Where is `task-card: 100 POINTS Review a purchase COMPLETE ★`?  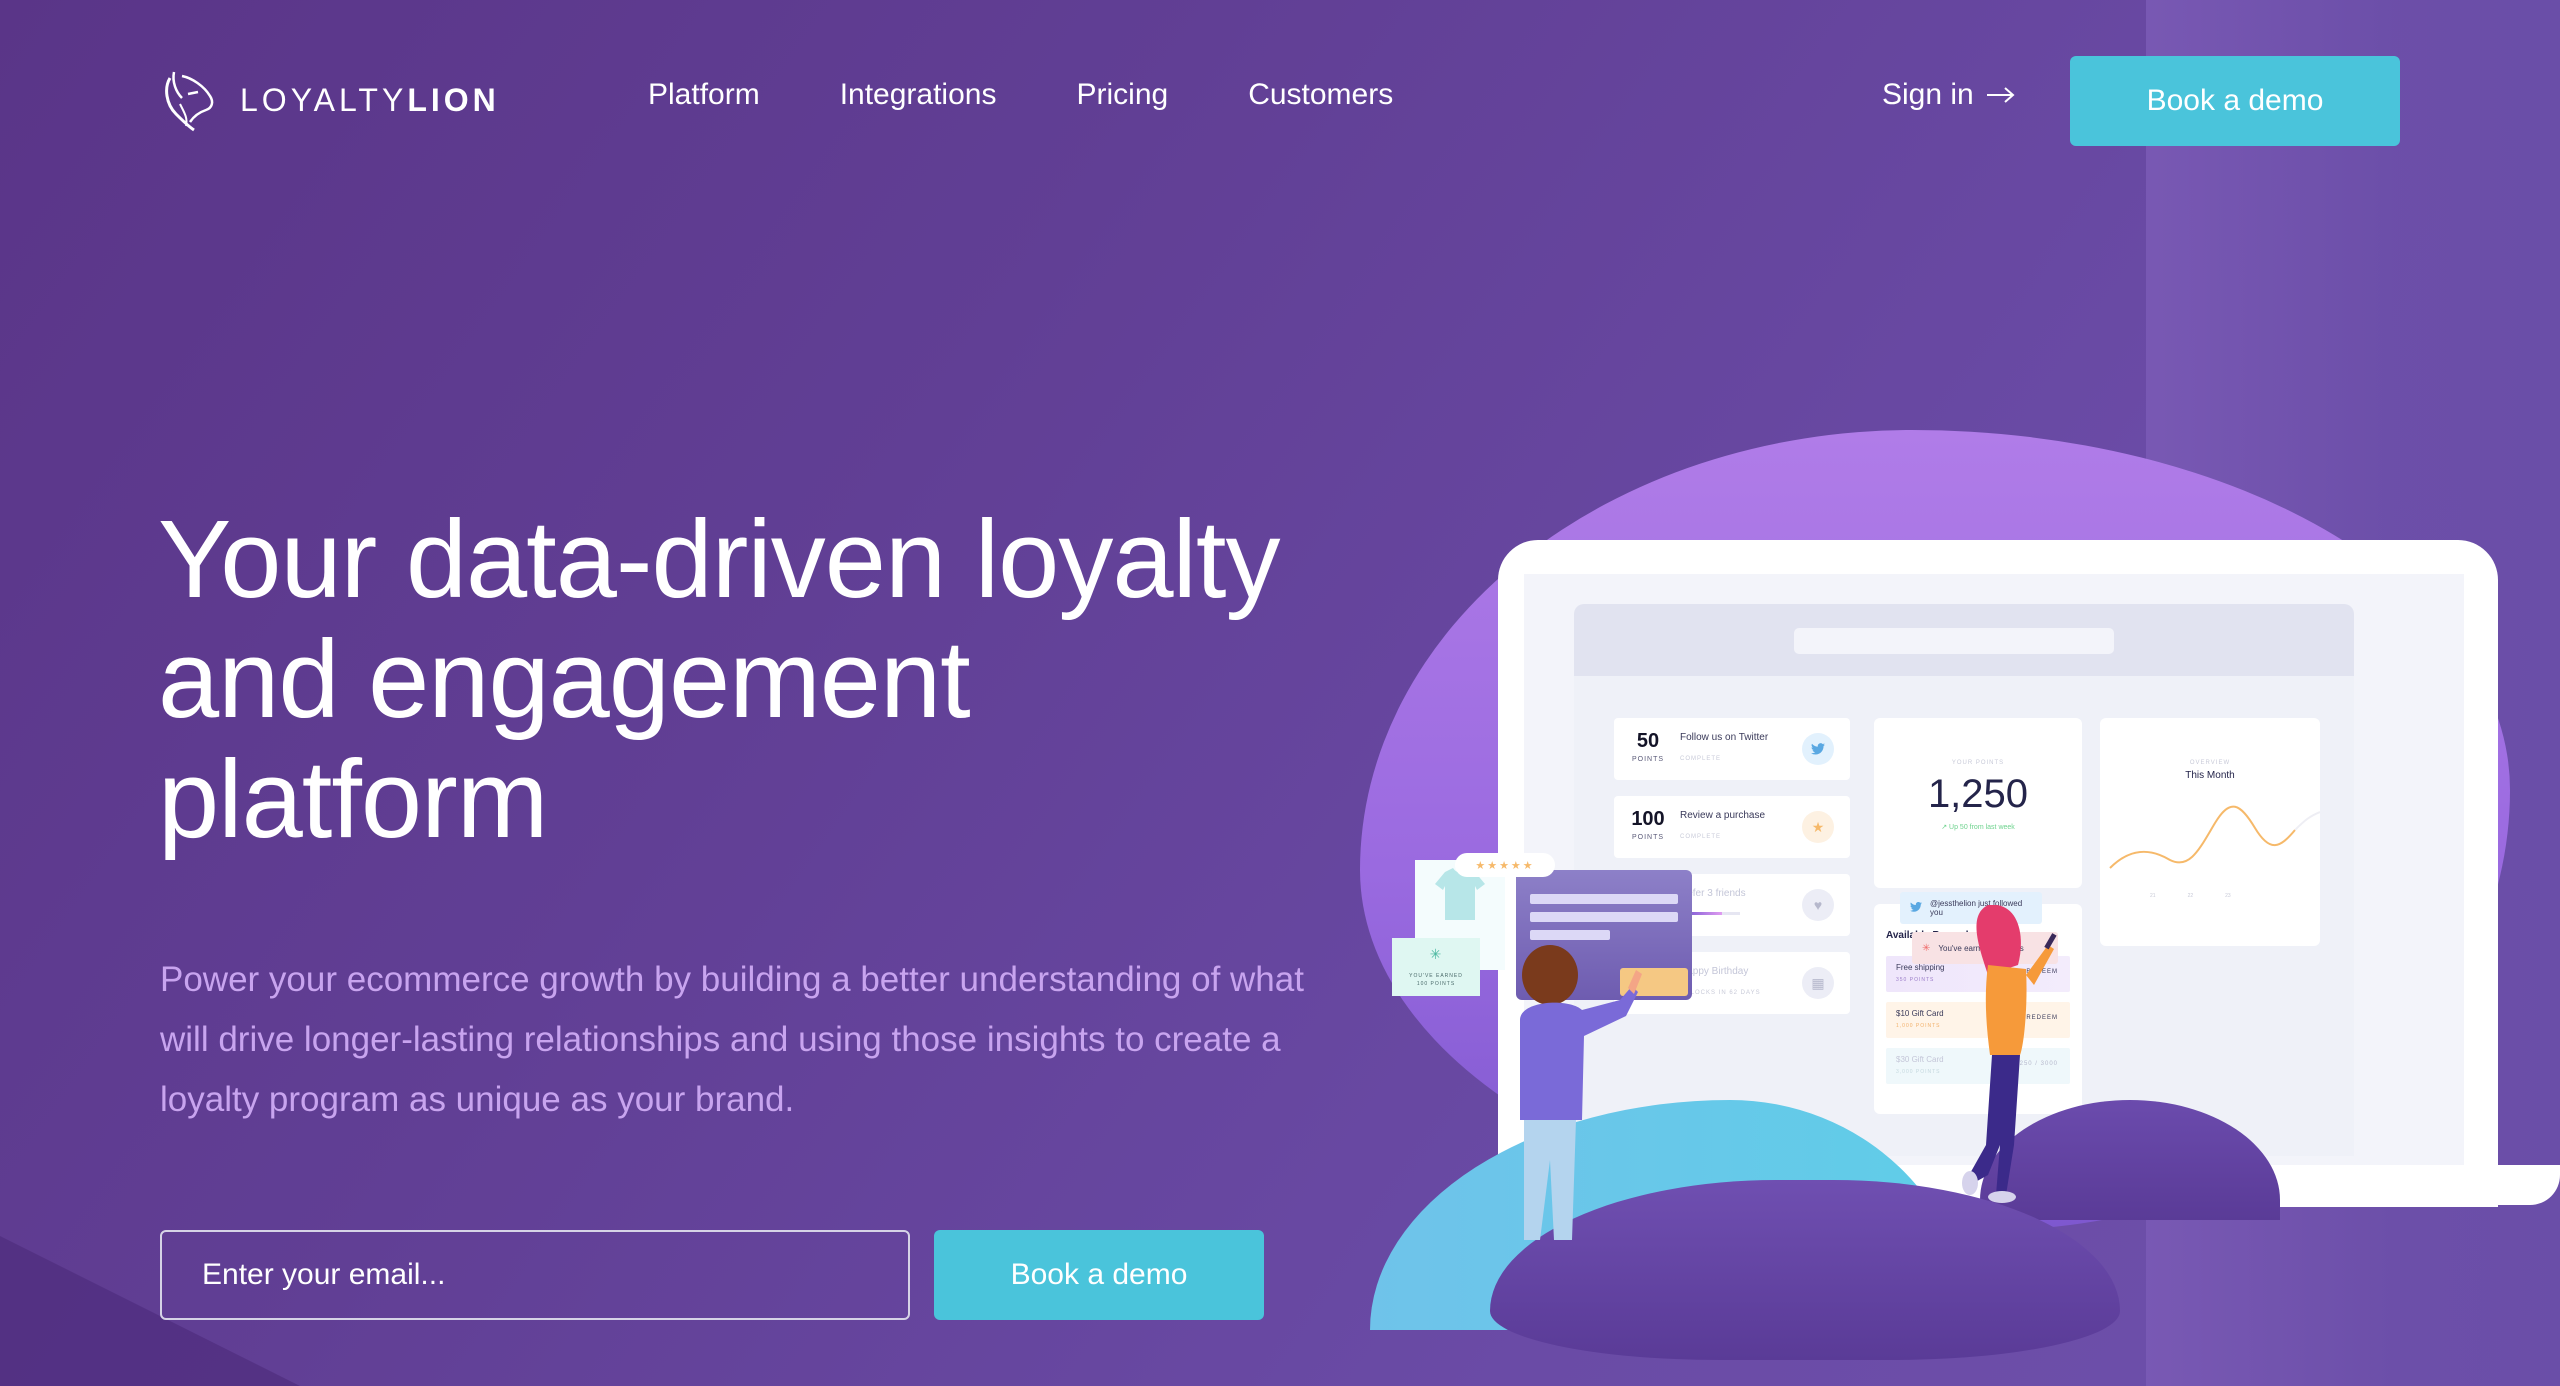 task-card: 100 POINTS Review a purchase COMPLETE ★ is located at coordinates (1732, 827).